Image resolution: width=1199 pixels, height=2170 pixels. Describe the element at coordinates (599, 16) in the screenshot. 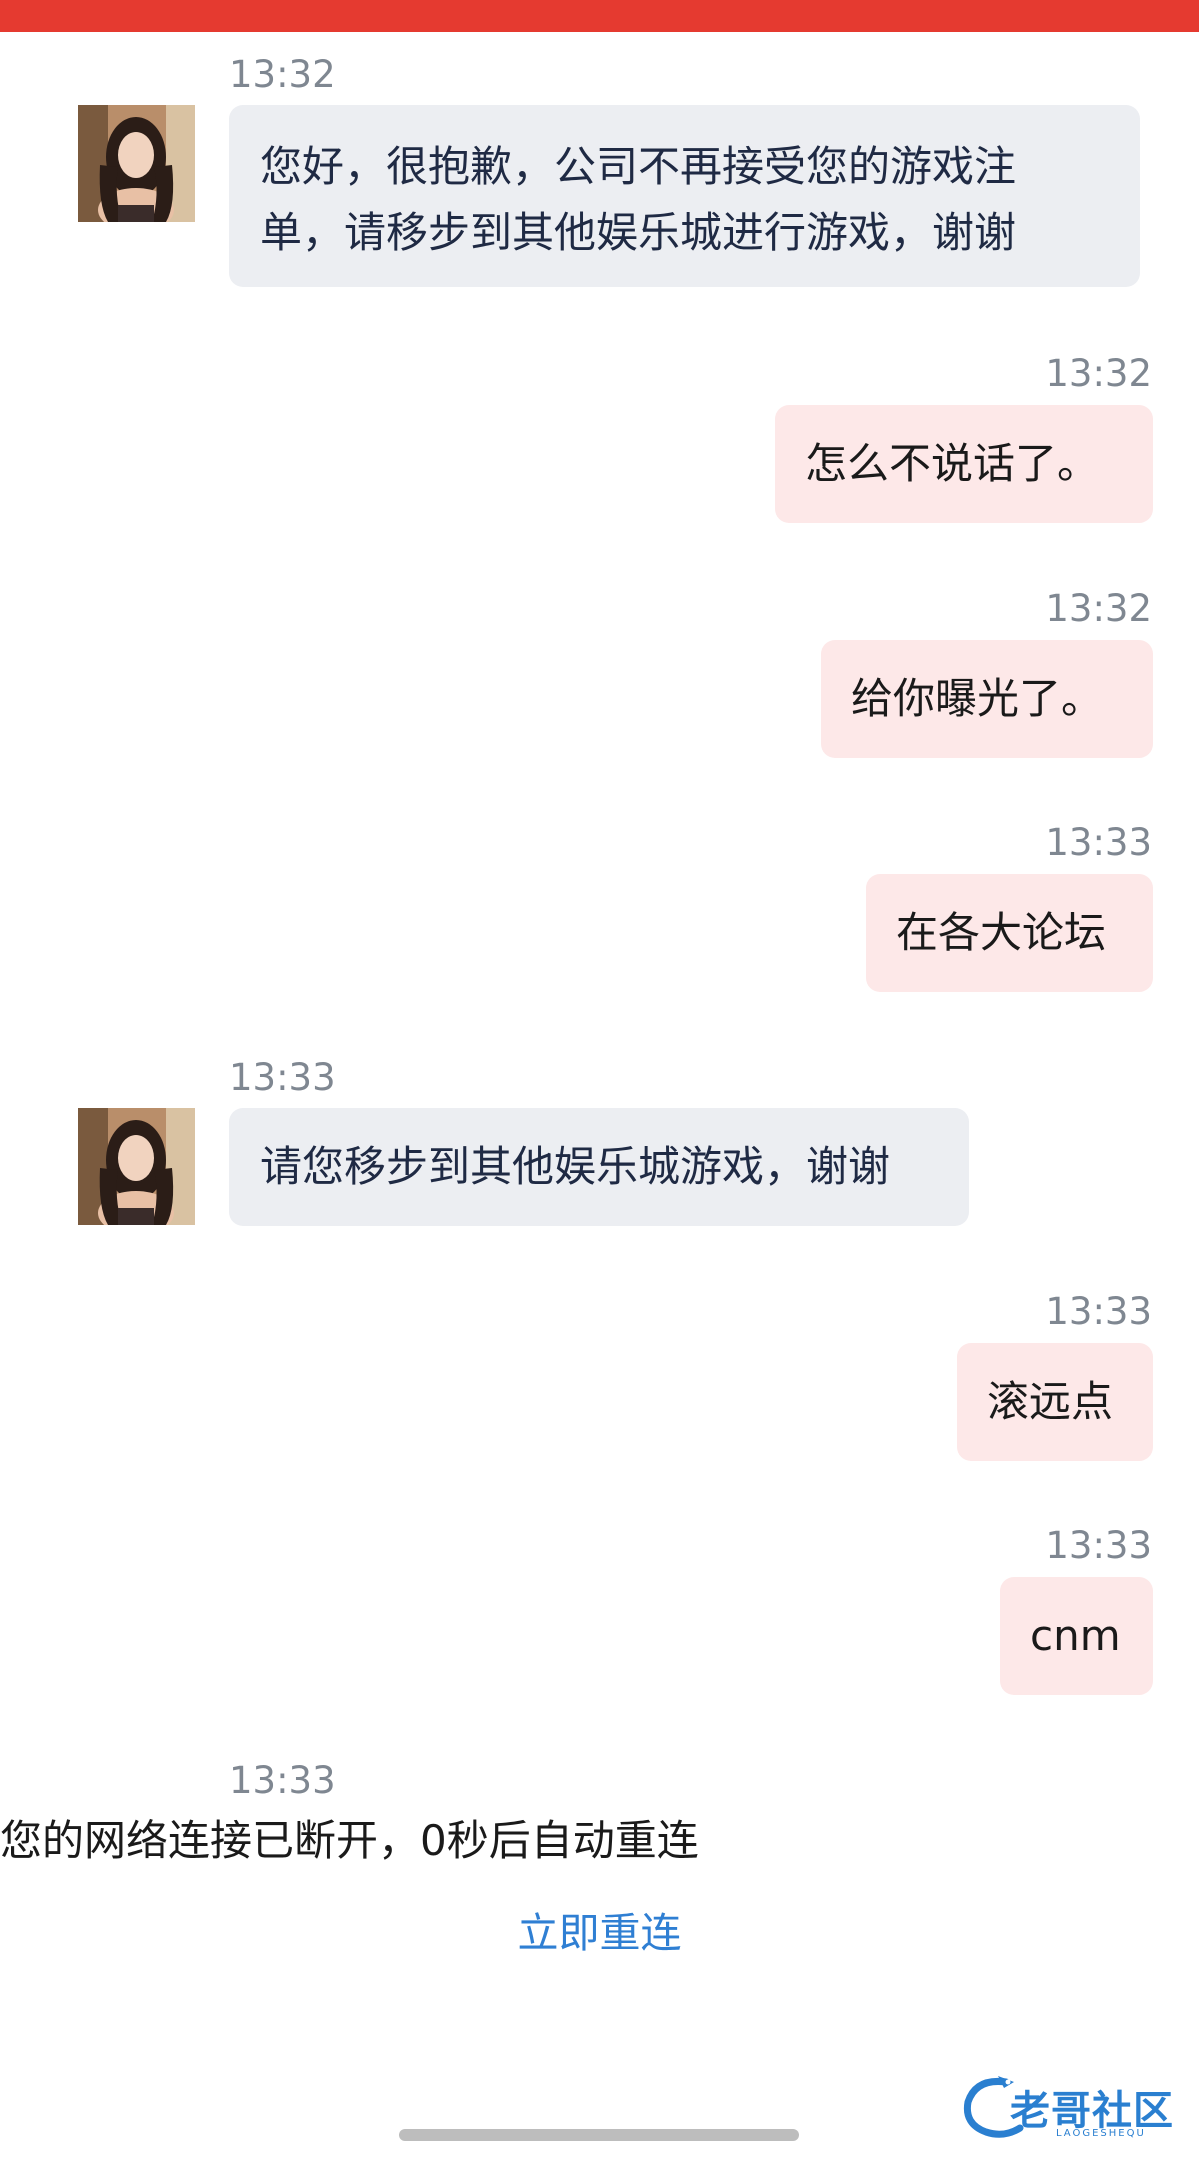

I see `status-bar` at that location.